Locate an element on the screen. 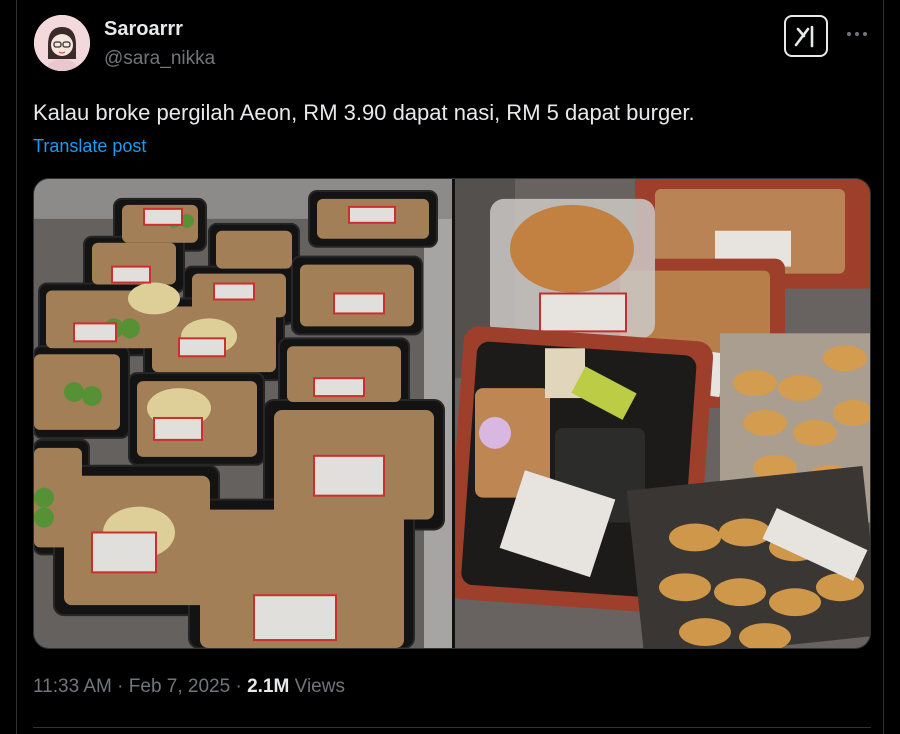 The height and width of the screenshot is (734, 900). post-time: 11:33 AM is located at coordinates (72, 686).